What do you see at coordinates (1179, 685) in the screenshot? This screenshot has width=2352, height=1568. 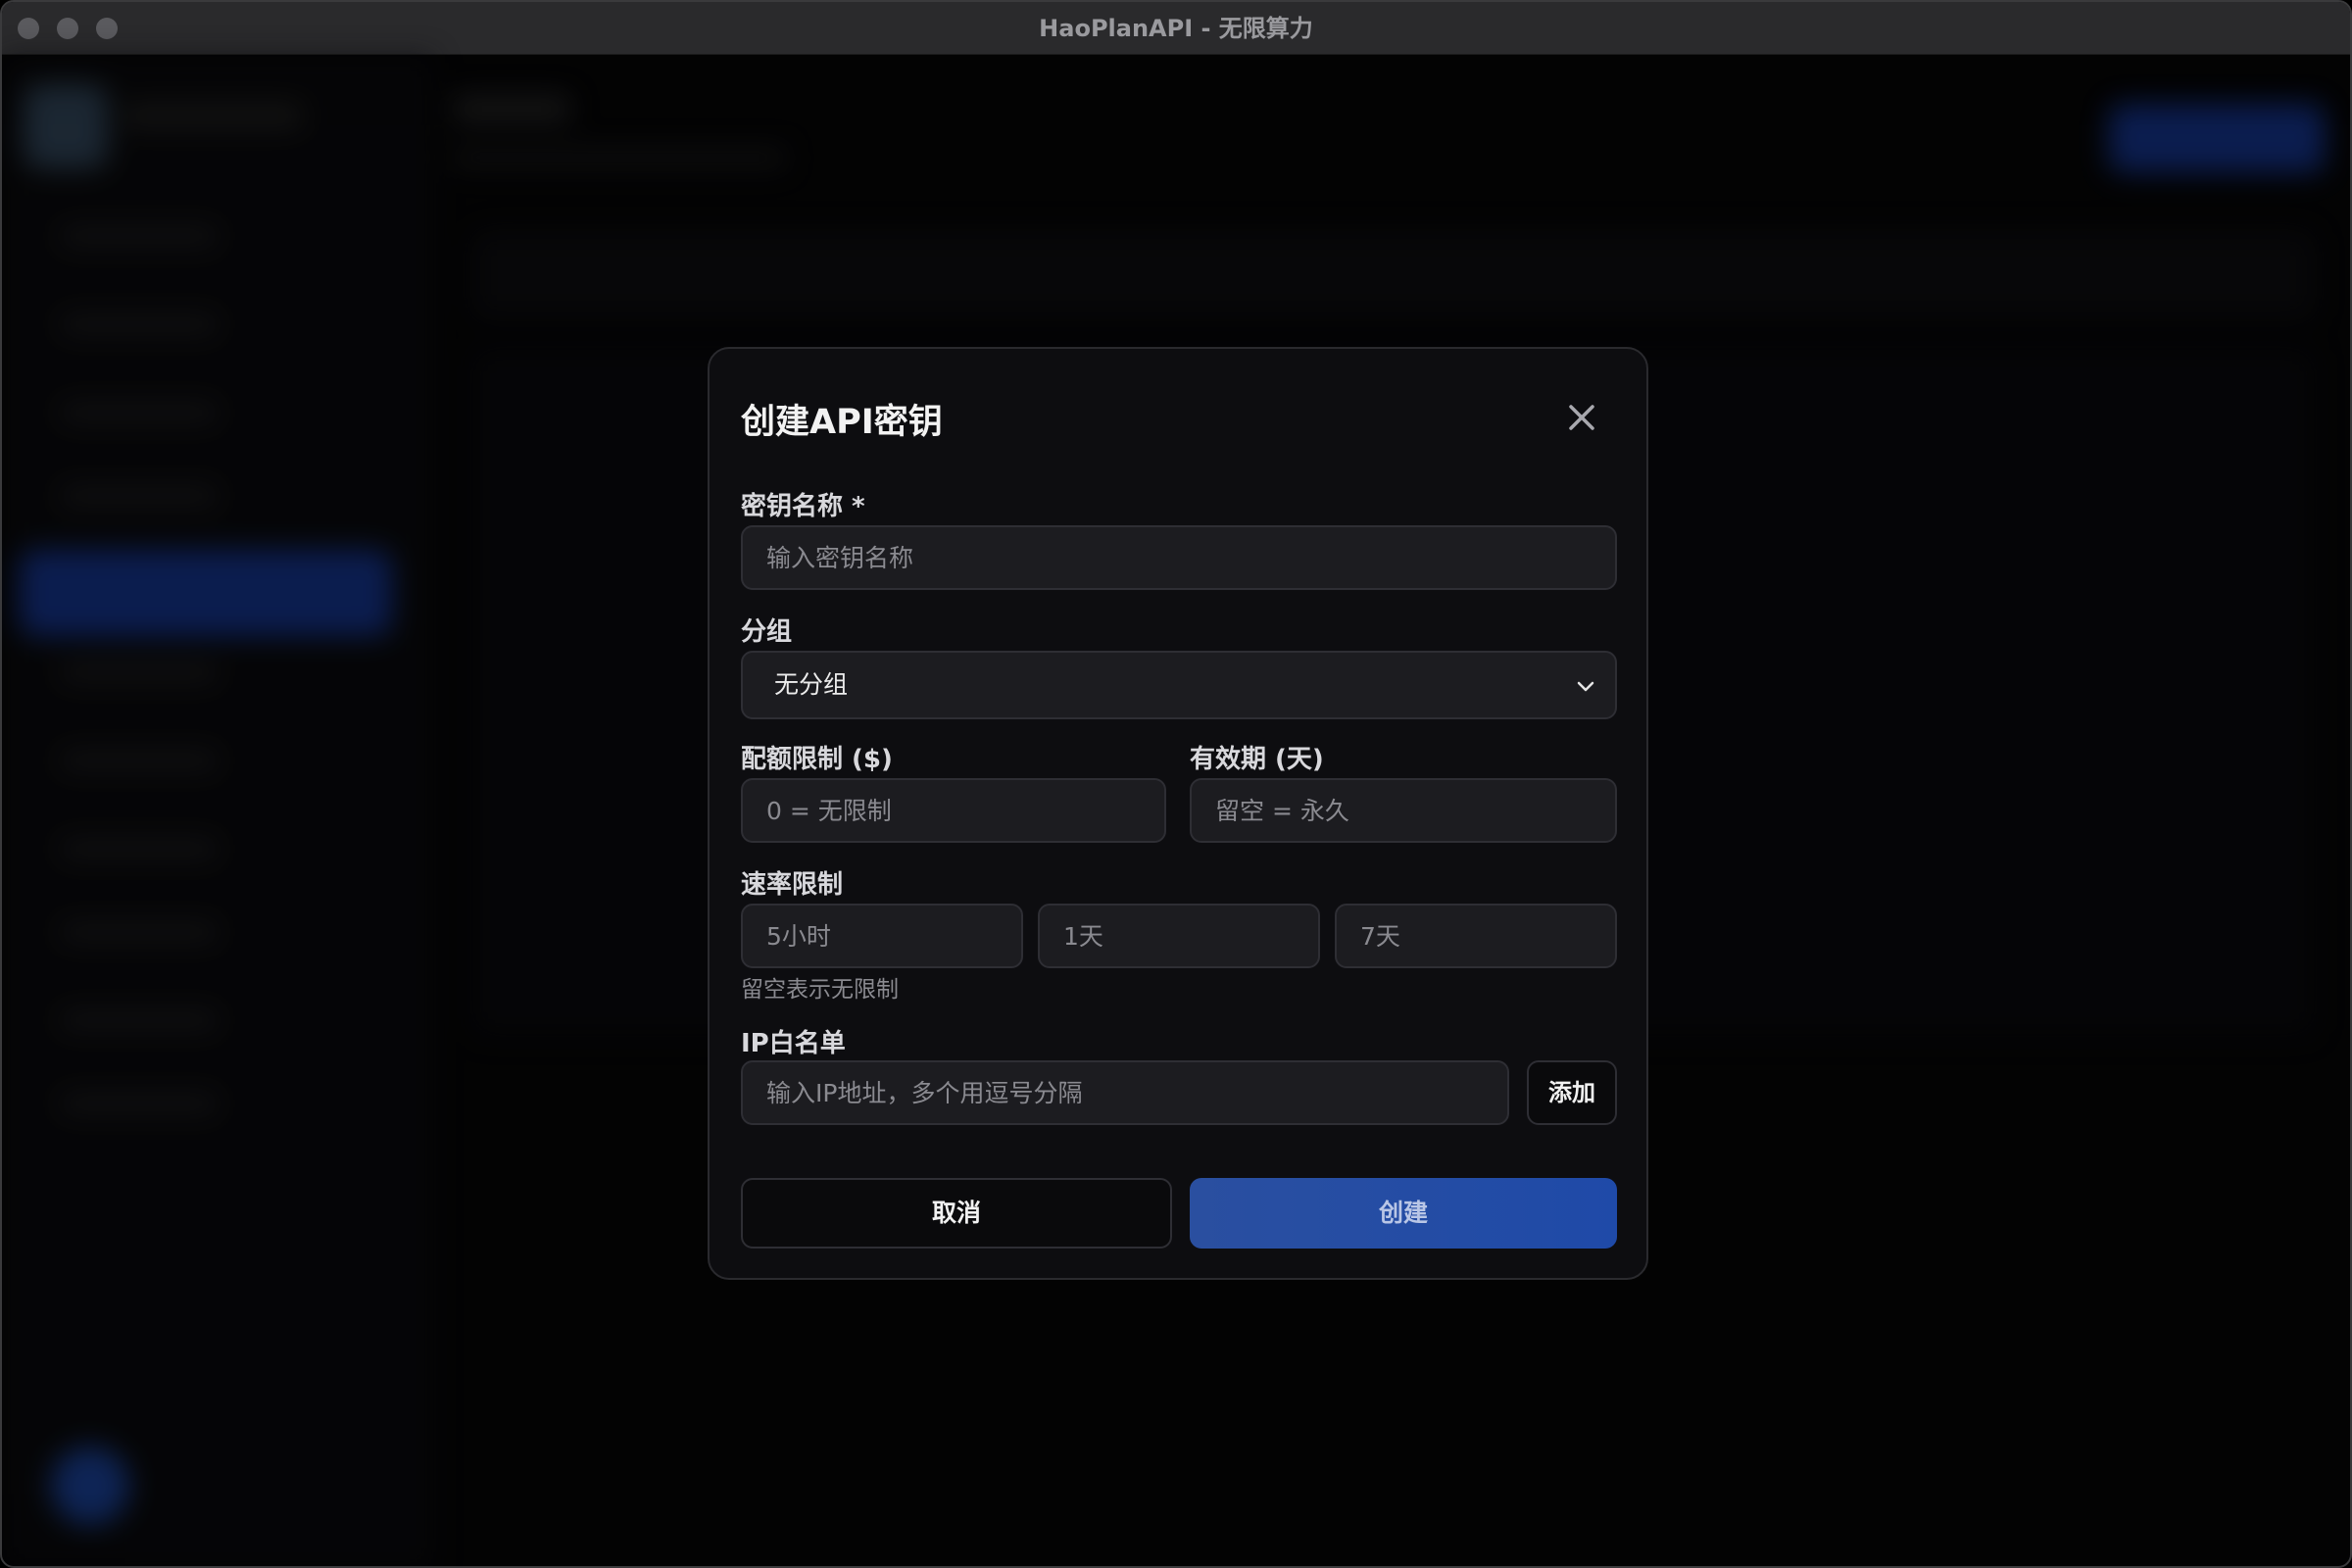 I see `group-select: 无分组` at bounding box center [1179, 685].